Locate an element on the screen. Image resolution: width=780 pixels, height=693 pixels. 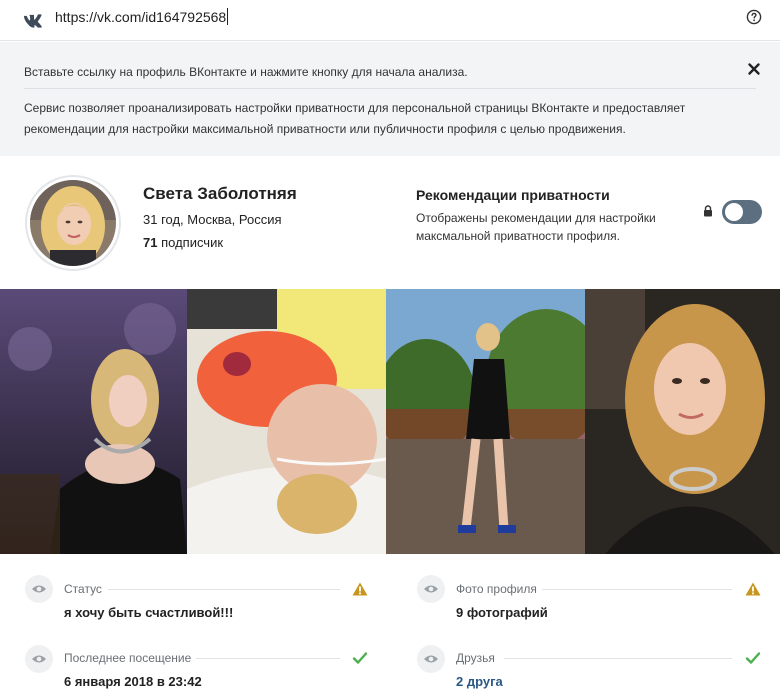
question-circle-icon is located at coordinates (754, 17).